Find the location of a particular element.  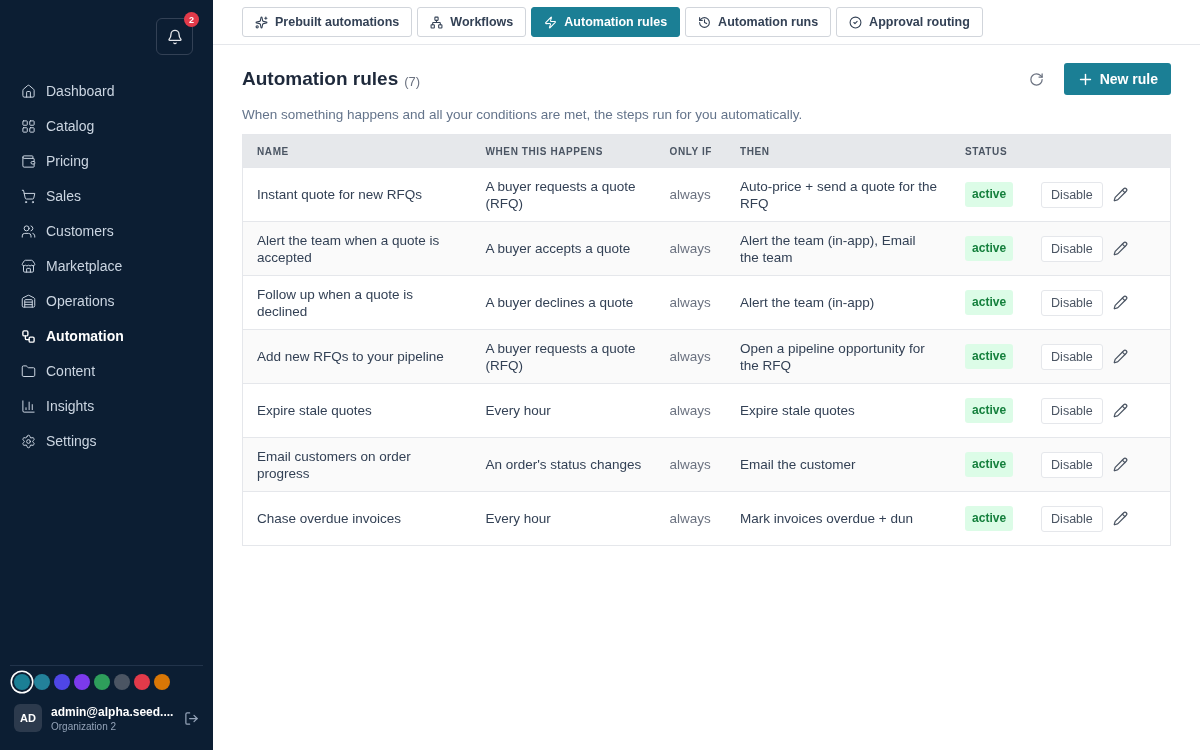

lightning-icon is located at coordinates (551, 22).